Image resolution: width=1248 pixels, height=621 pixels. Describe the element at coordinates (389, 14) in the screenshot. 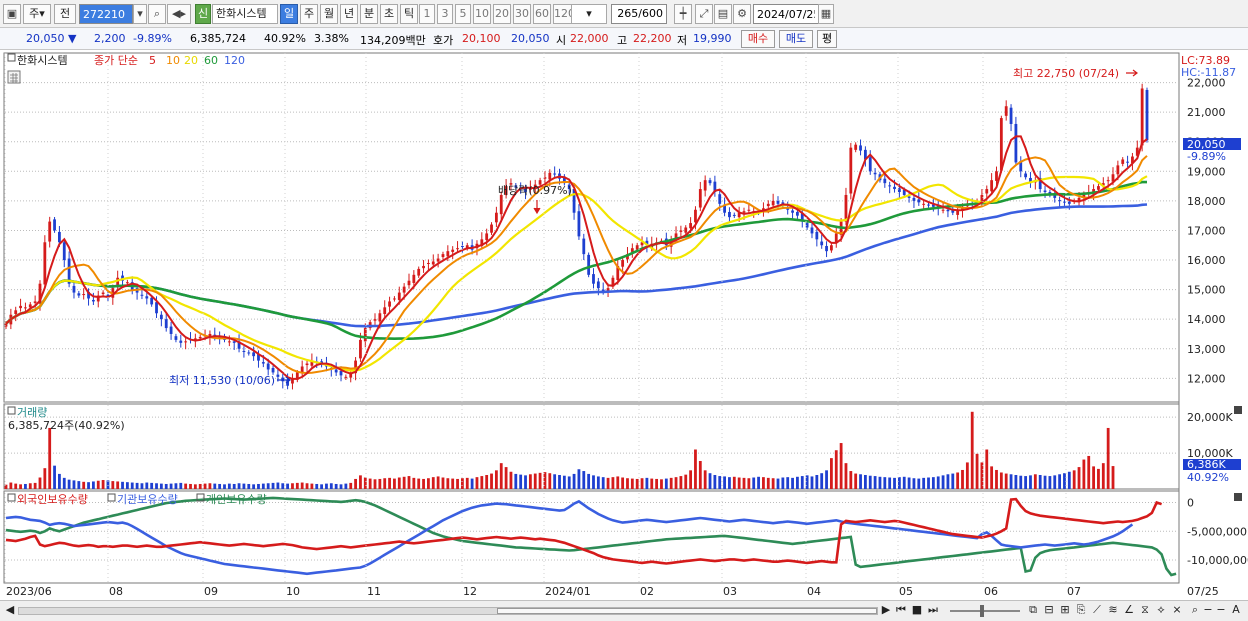

I see `period-button-5: 초` at that location.